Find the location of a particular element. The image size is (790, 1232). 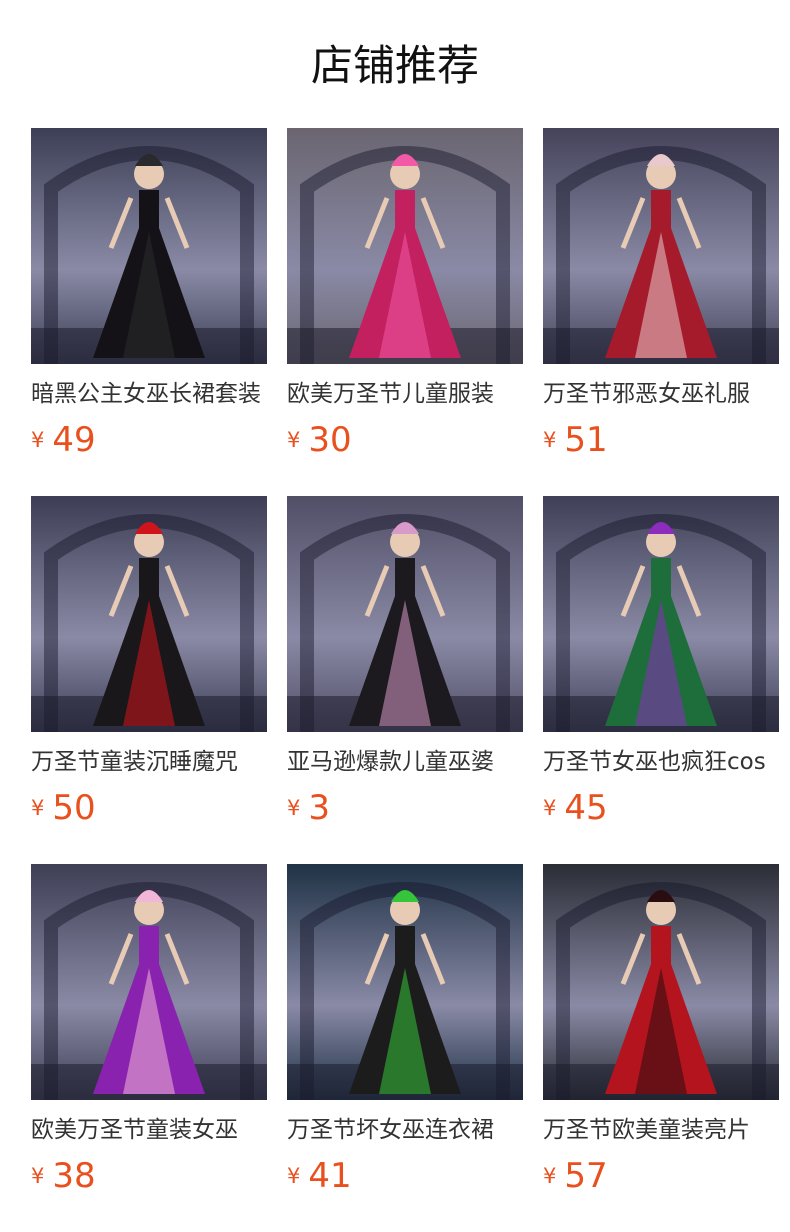

product-price: ¥30 is located at coordinates (319, 440).